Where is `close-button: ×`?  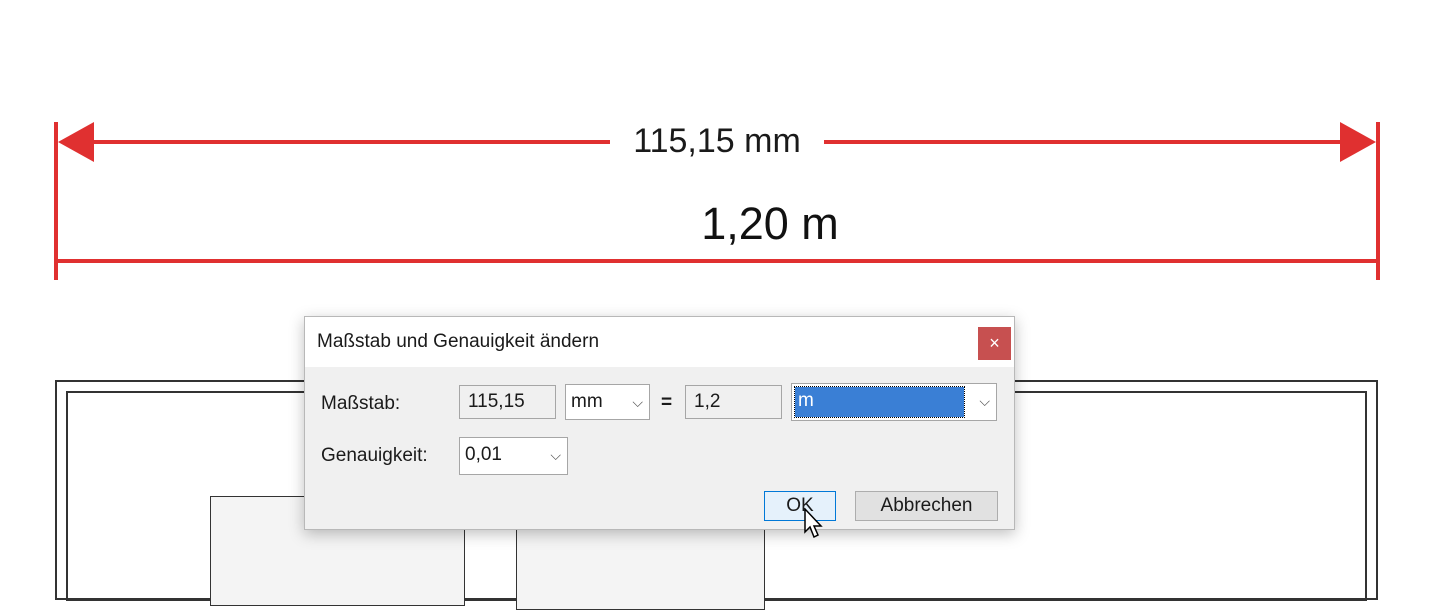 close-button: × is located at coordinates (994, 343).